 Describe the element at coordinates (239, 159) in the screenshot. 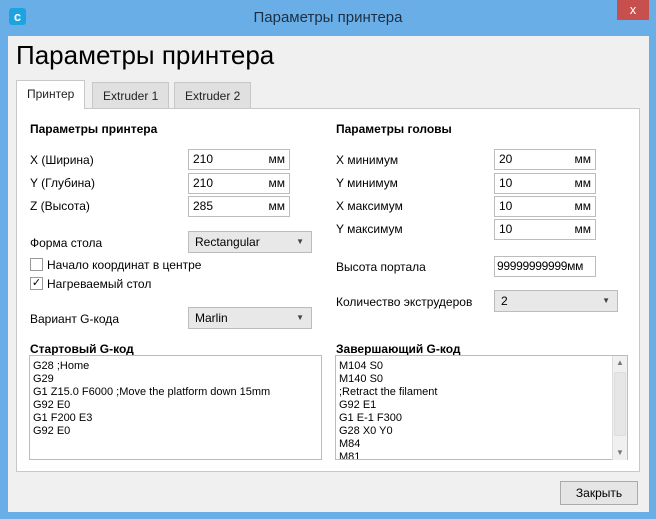

I see `x-input: 210 мм` at that location.